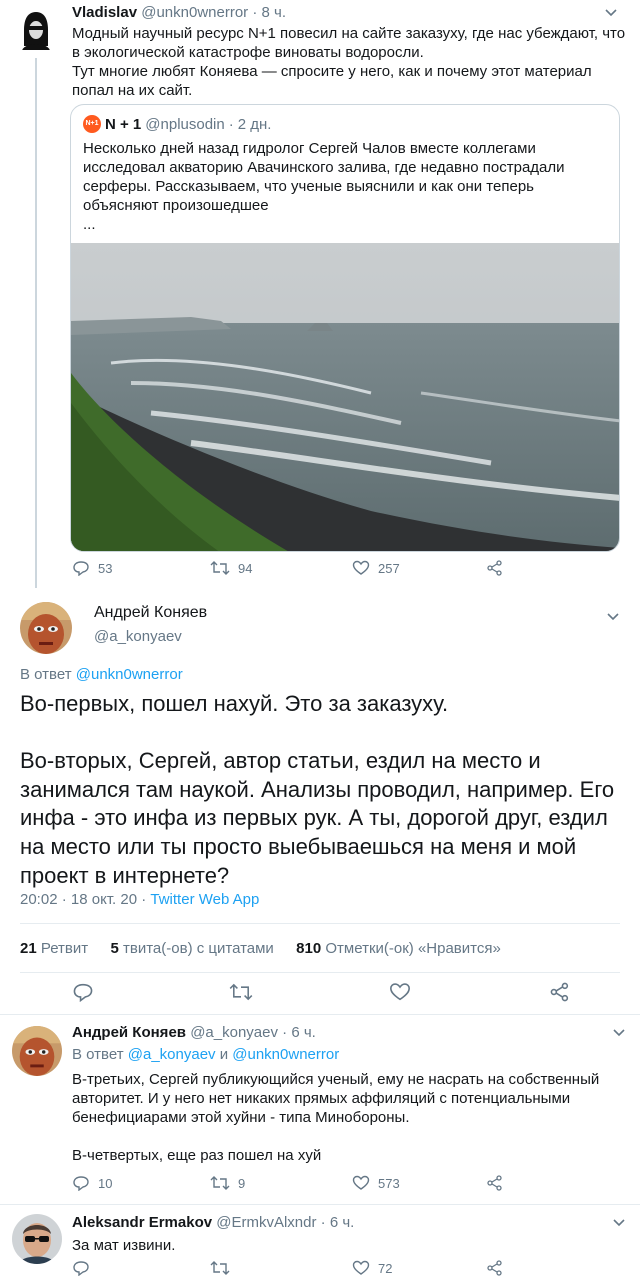 This screenshot has height=1280, width=640. Describe the element at coordinates (266, 1222) in the screenshot. I see `author-handle: @ErmkvAlxndr` at that location.